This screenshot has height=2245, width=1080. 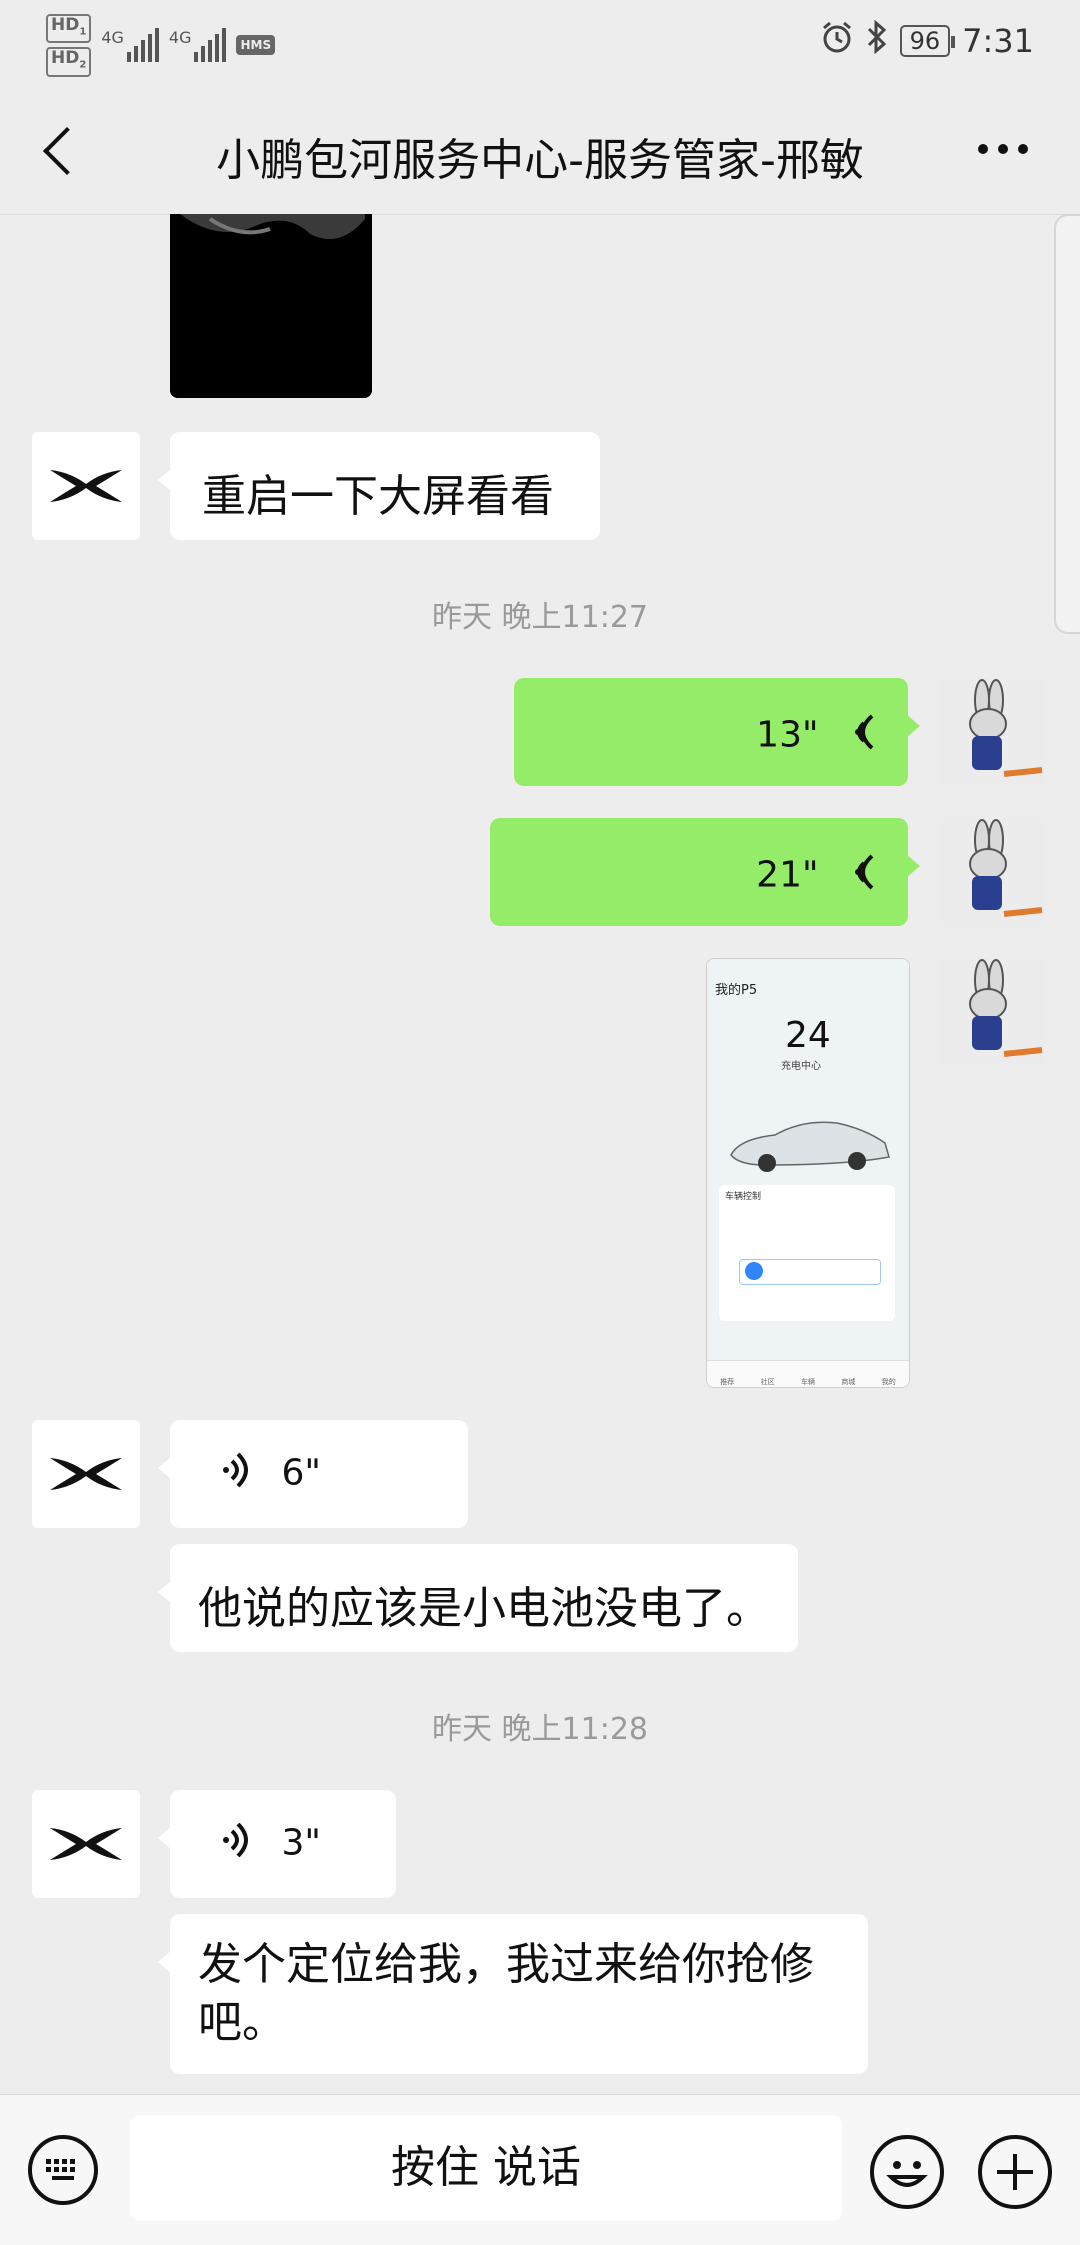 What do you see at coordinates (808, 1373) in the screenshot?
I see `shot-tabbar: 推荐 社区 车辆 商城 我的` at bounding box center [808, 1373].